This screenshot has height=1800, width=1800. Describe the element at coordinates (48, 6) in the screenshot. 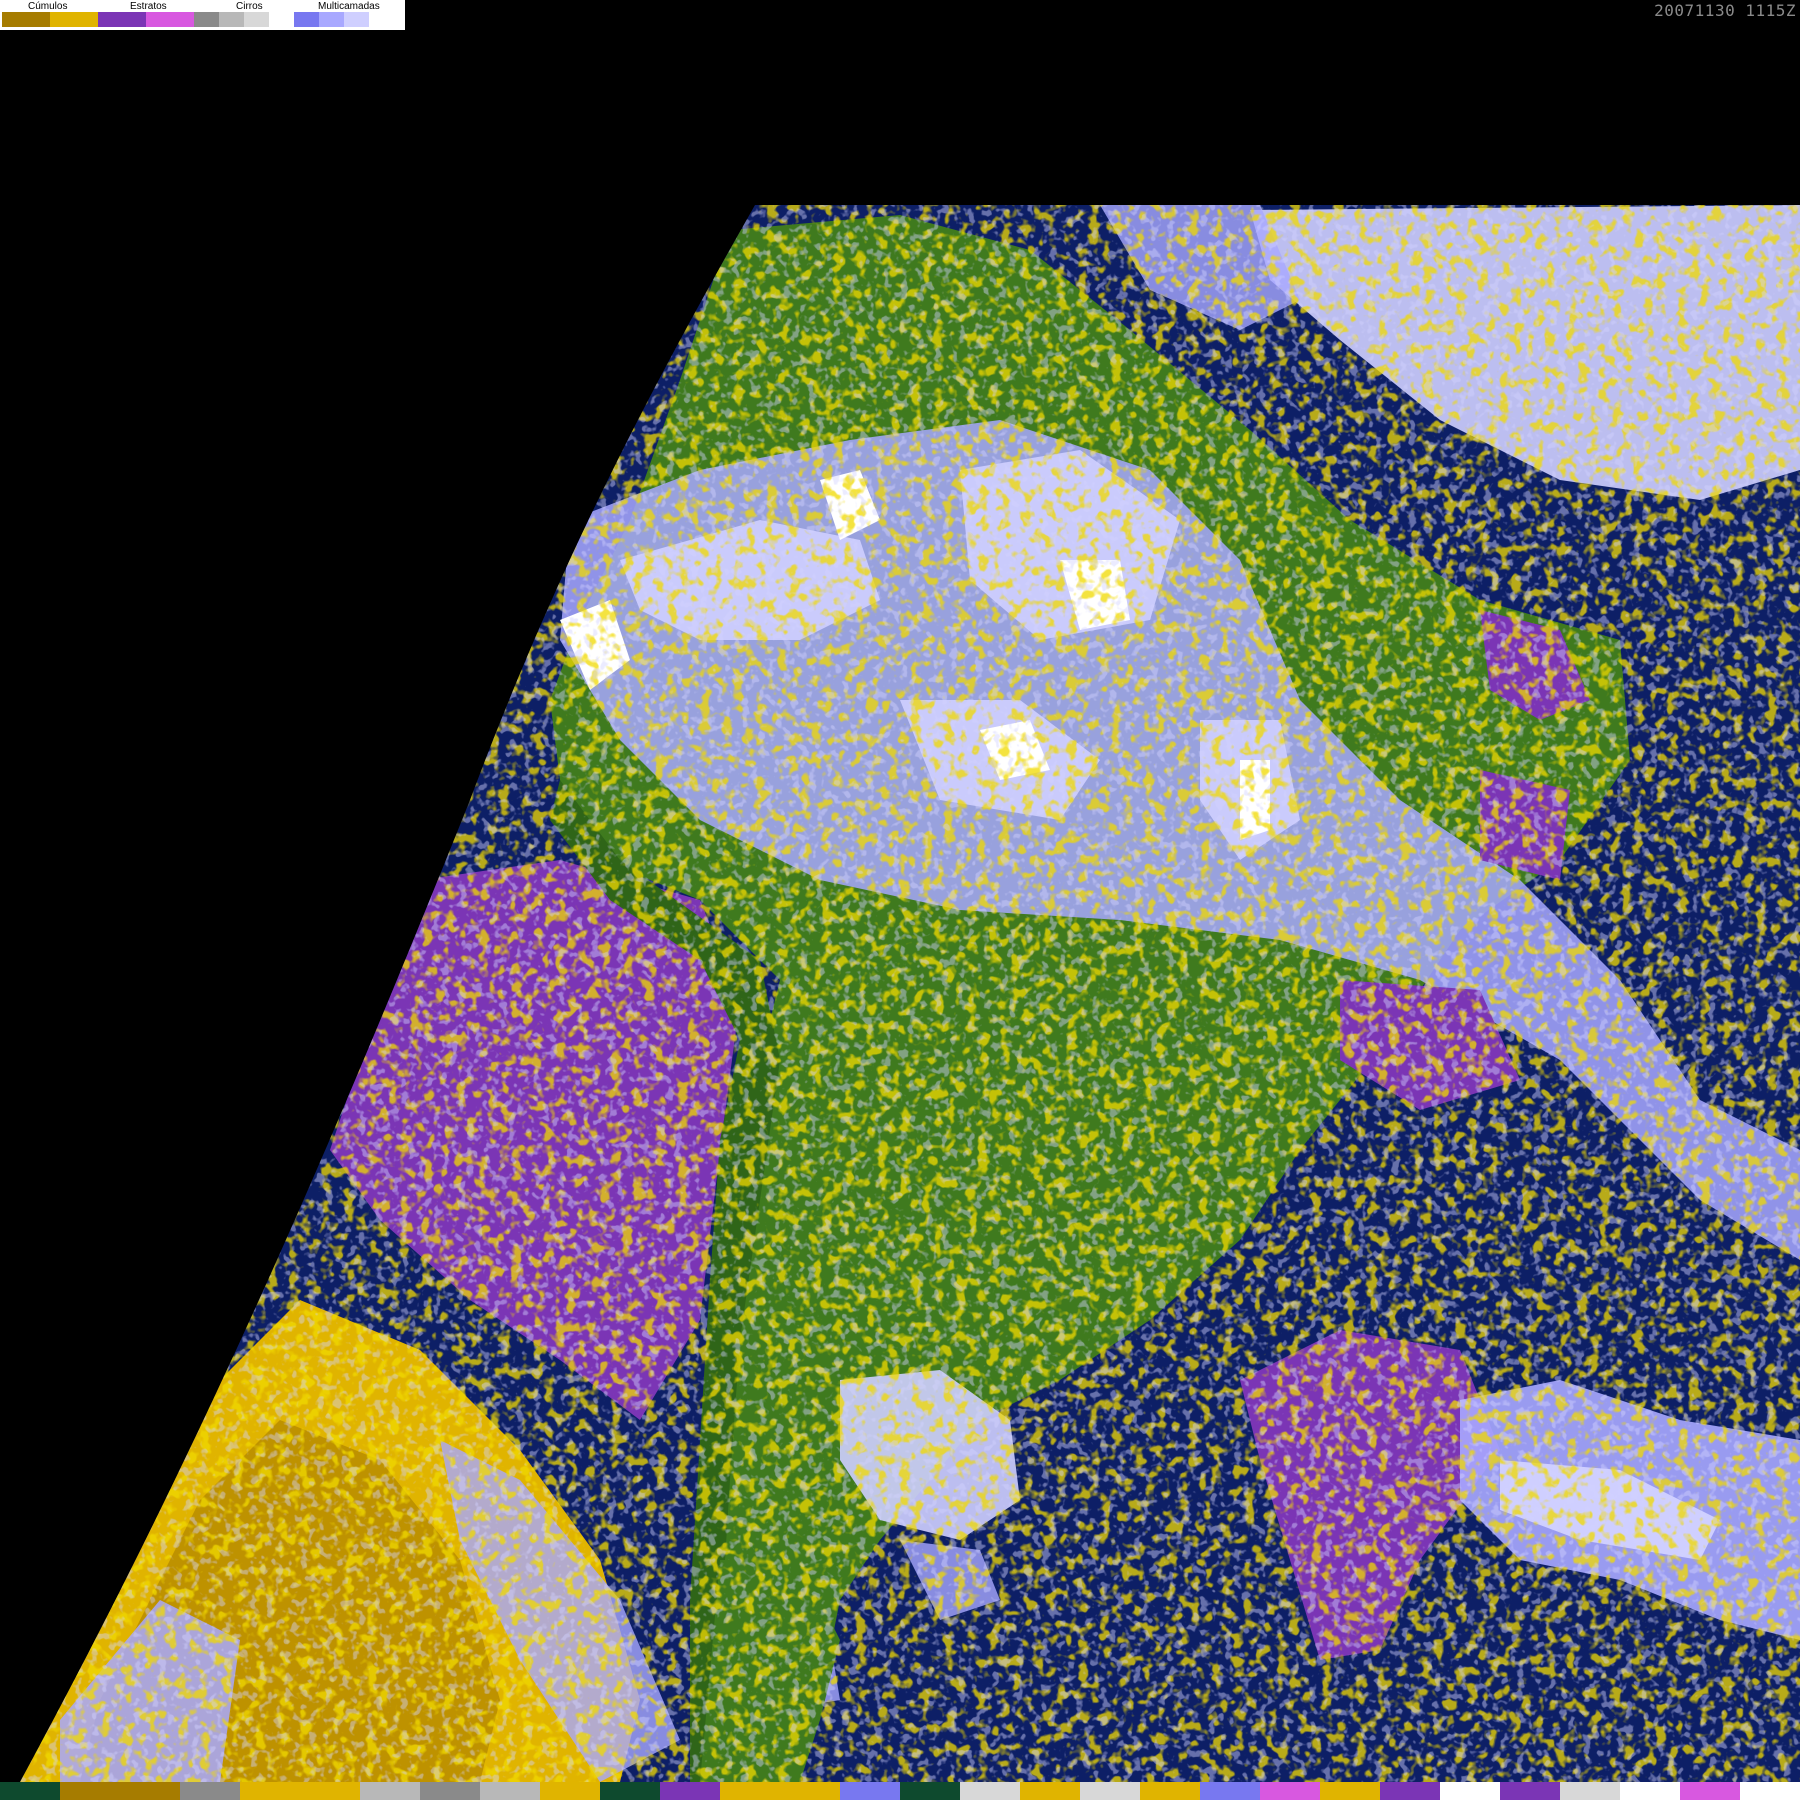

I see `legend-label-cumulus: Cúmulos` at that location.